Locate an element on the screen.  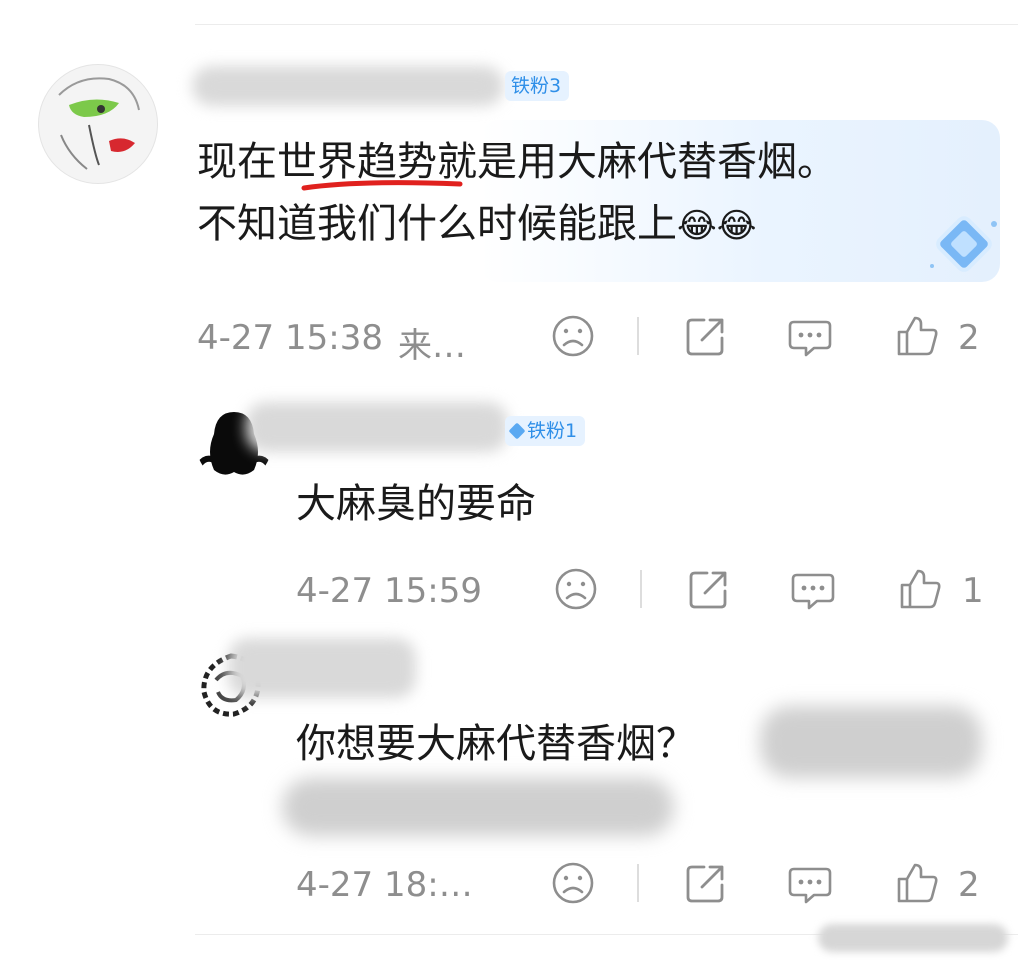
like-count: 1 is located at coordinates (973, 591).